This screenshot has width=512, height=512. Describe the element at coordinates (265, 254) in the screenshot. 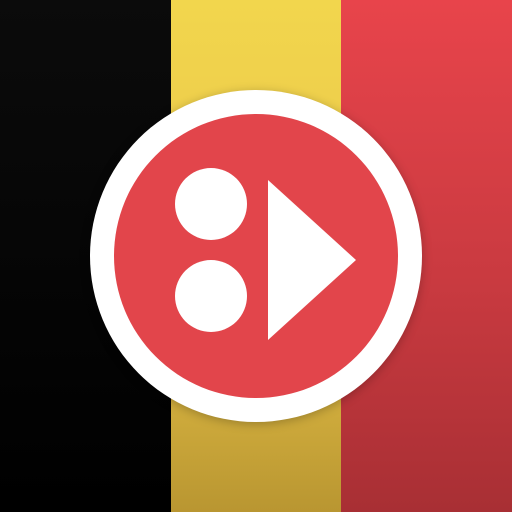

I see `two-dots-play-icon` at that location.